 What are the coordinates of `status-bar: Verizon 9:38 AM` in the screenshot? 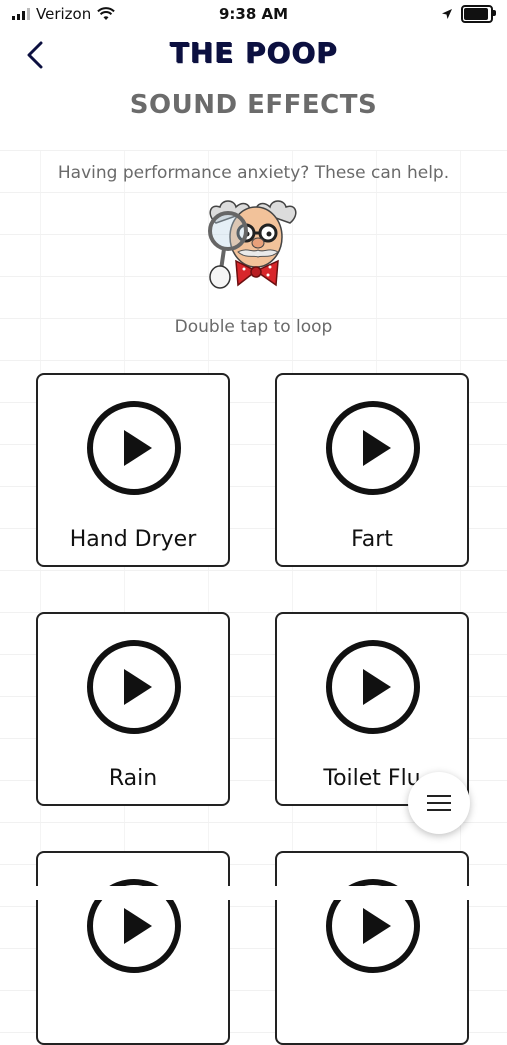 It's located at (253, 15).